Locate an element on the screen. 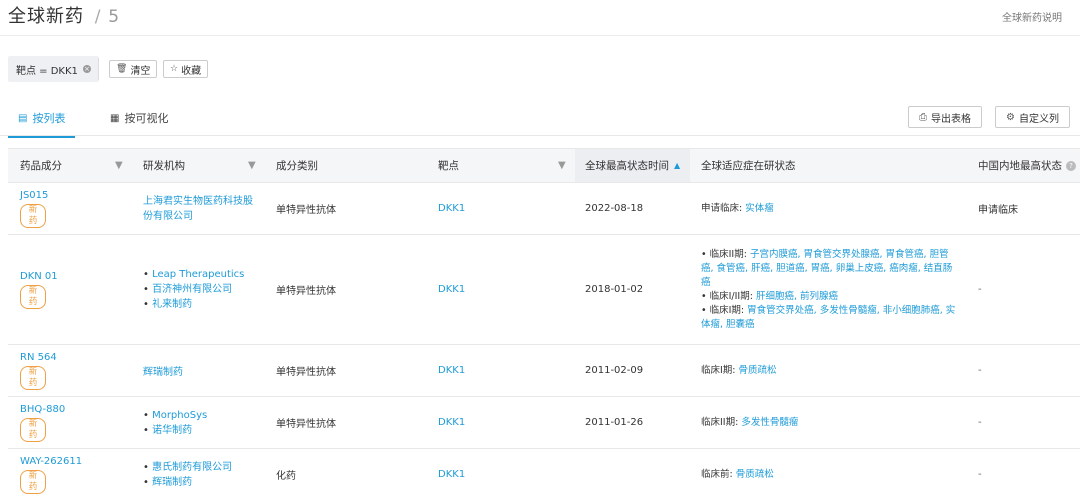 This screenshot has height=500, width=1080. china-status-cell: - is located at coordinates (980, 474).